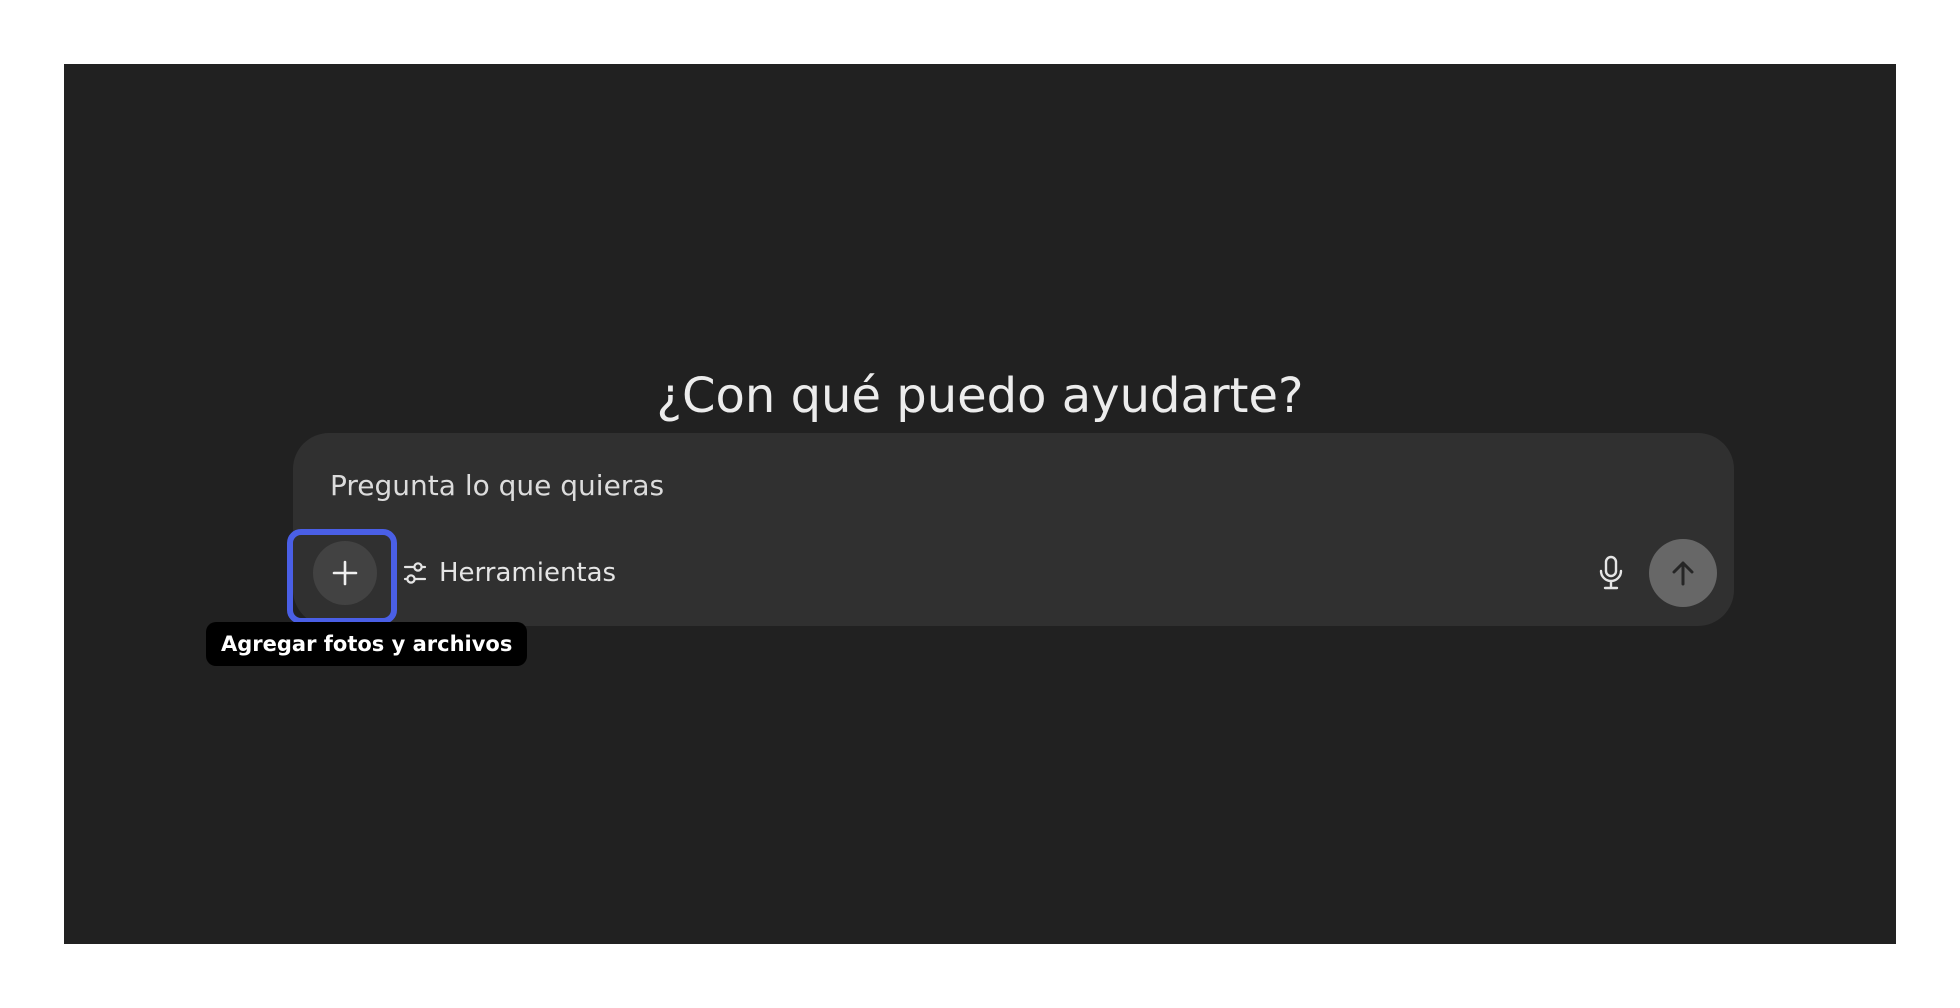 The height and width of the screenshot is (1008, 1960). I want to click on tools-button: Herramientas, so click(509, 573).